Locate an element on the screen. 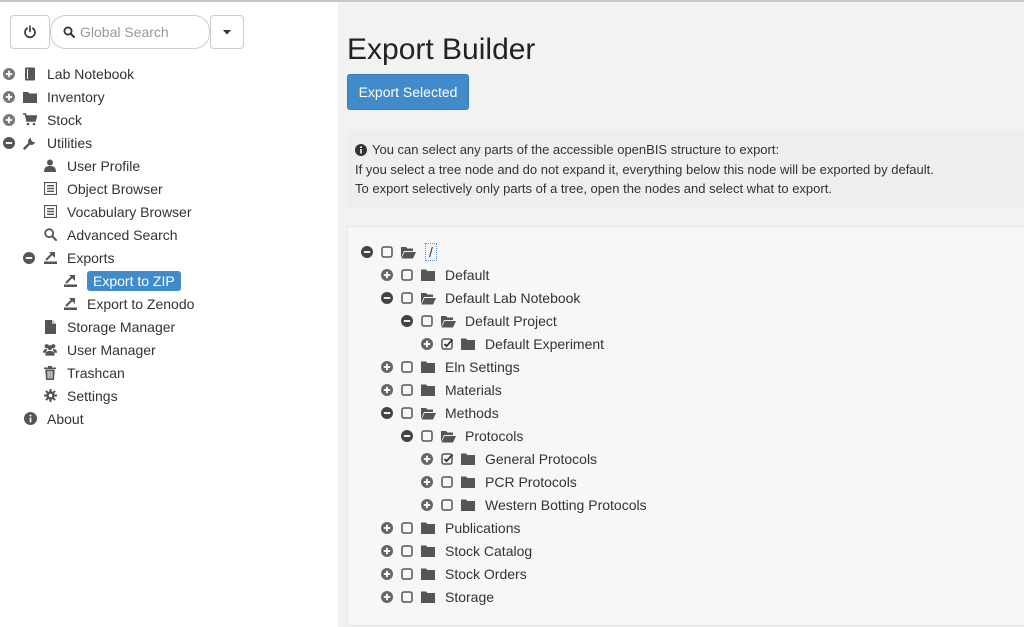 The image size is (1024, 627). tree-node: Default Experiment is located at coordinates (512, 344).